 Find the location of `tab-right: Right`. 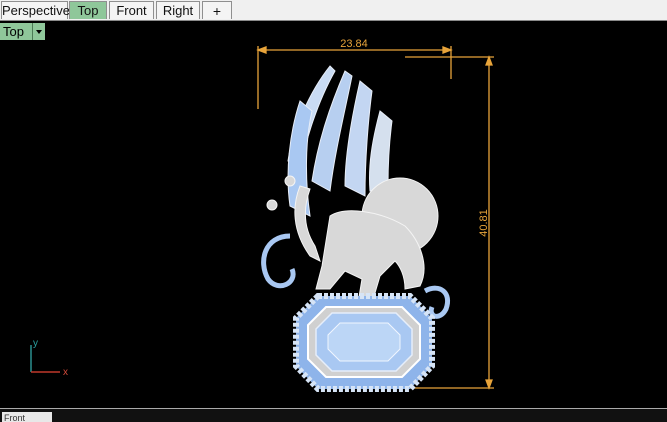

tab-right: Right is located at coordinates (178, 10).